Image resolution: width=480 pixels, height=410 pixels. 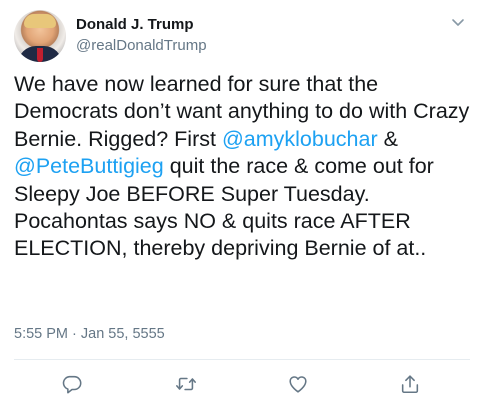 What do you see at coordinates (390, 138) in the screenshot?
I see `tweet-text-segment: &` at bounding box center [390, 138].